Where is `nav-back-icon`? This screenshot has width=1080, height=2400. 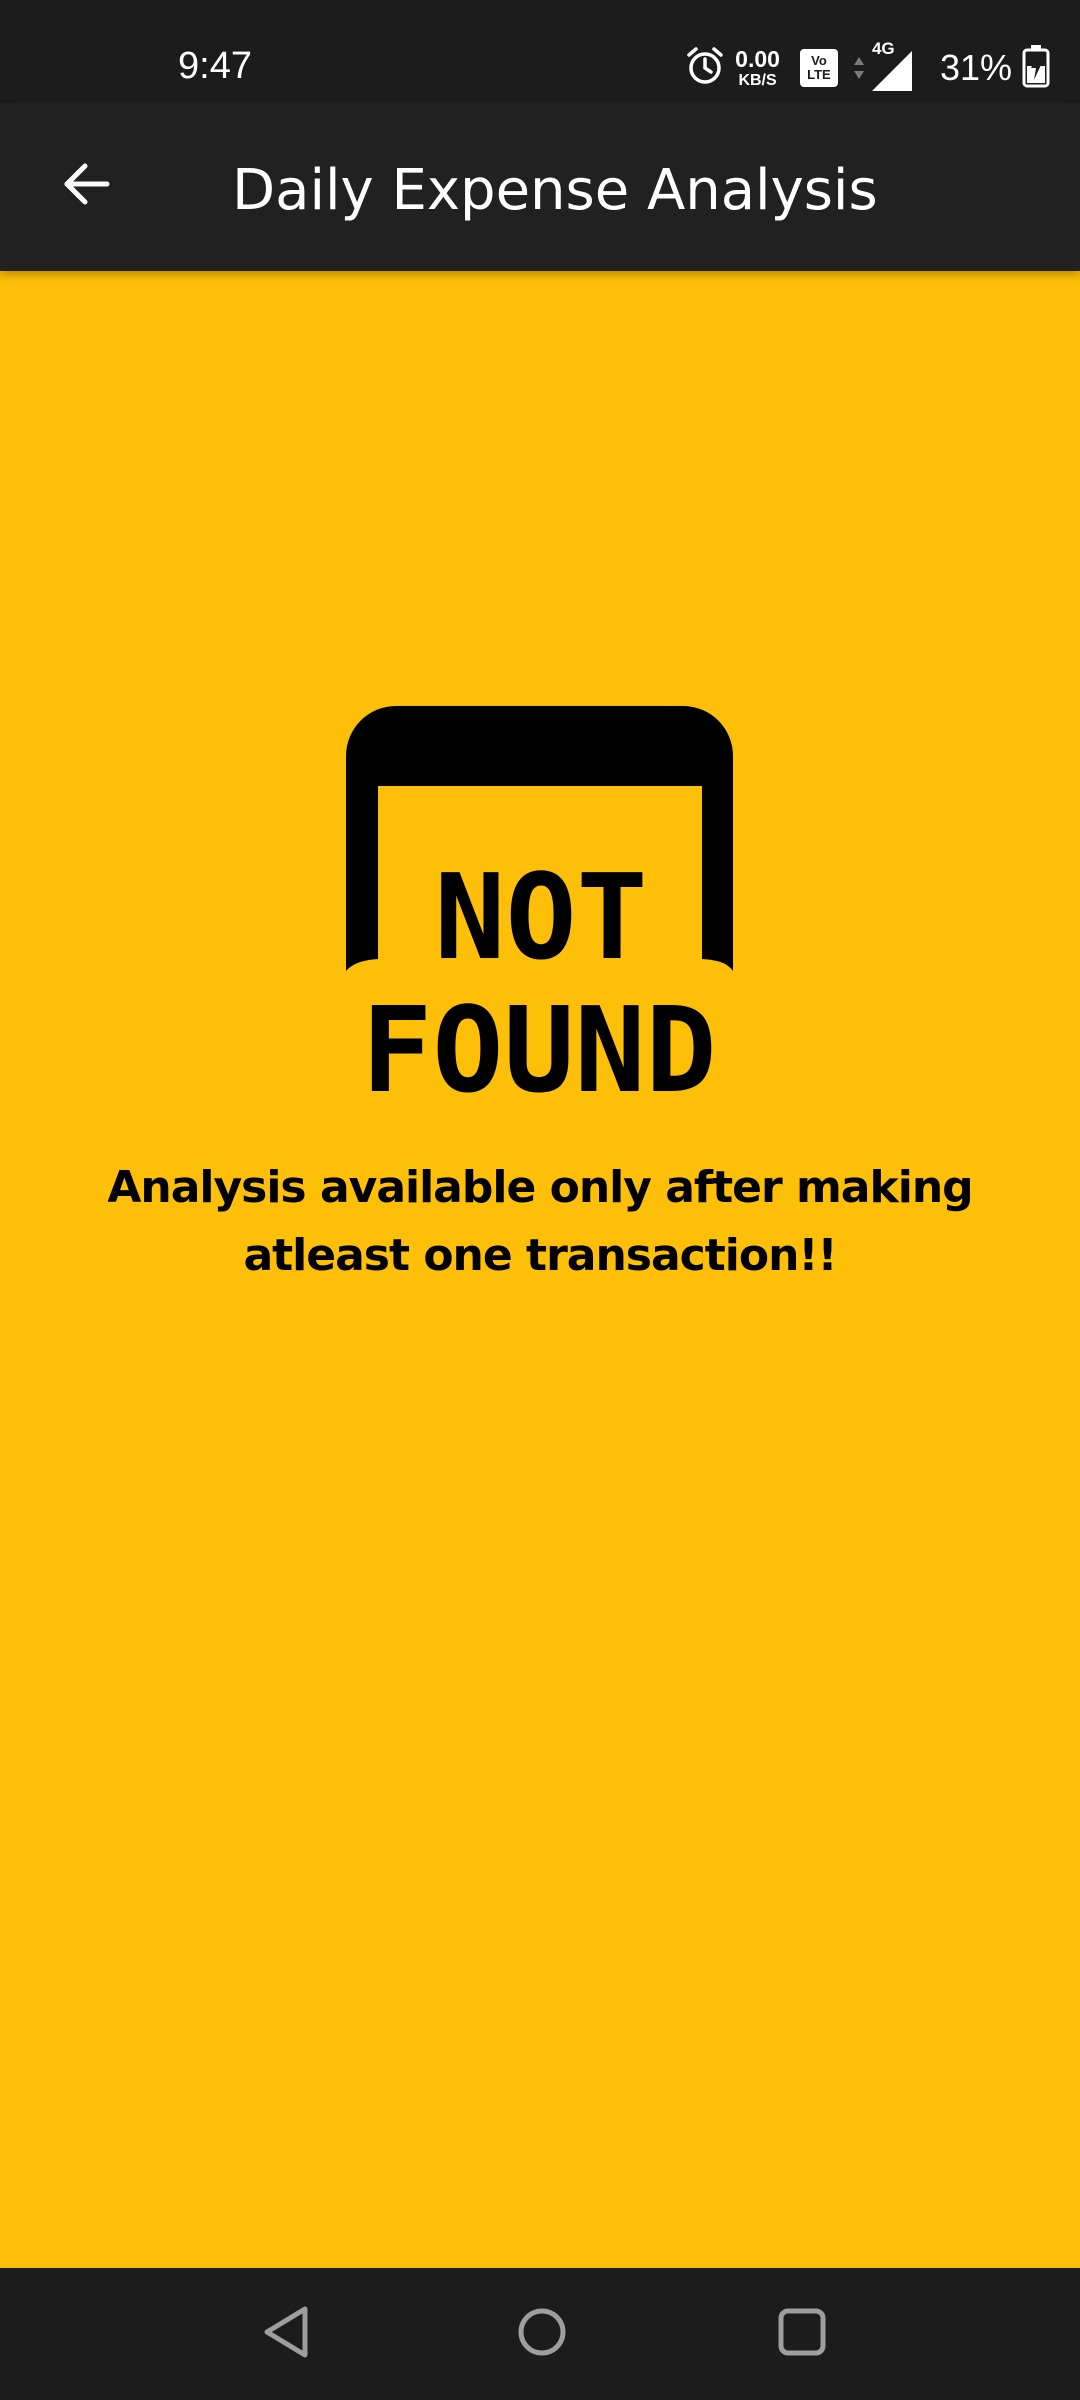
nav-back-icon is located at coordinates (286, 2334).